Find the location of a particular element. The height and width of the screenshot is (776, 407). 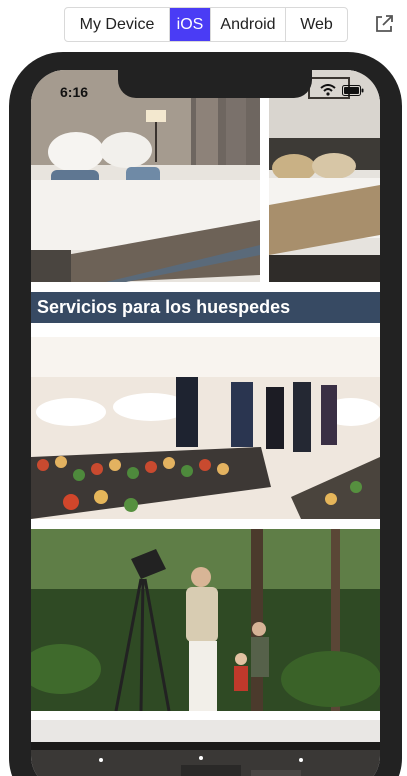

status-icons is located at coordinates (342, 90).